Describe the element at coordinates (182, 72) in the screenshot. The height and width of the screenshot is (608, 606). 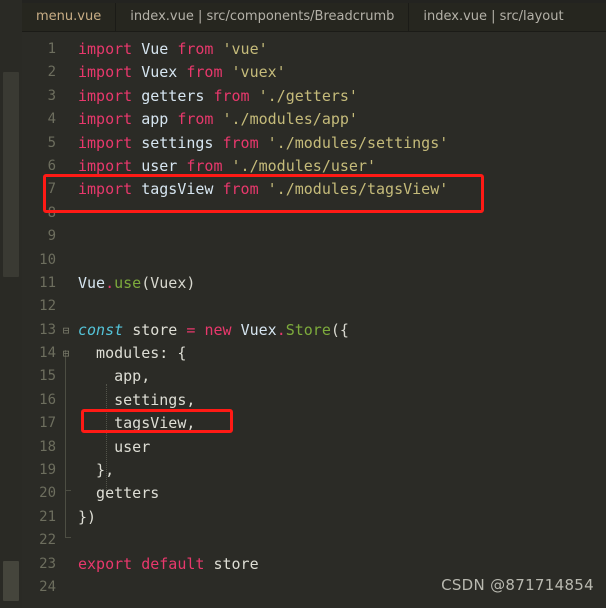
I see `line-content: import Vuex from 'vuex'` at that location.